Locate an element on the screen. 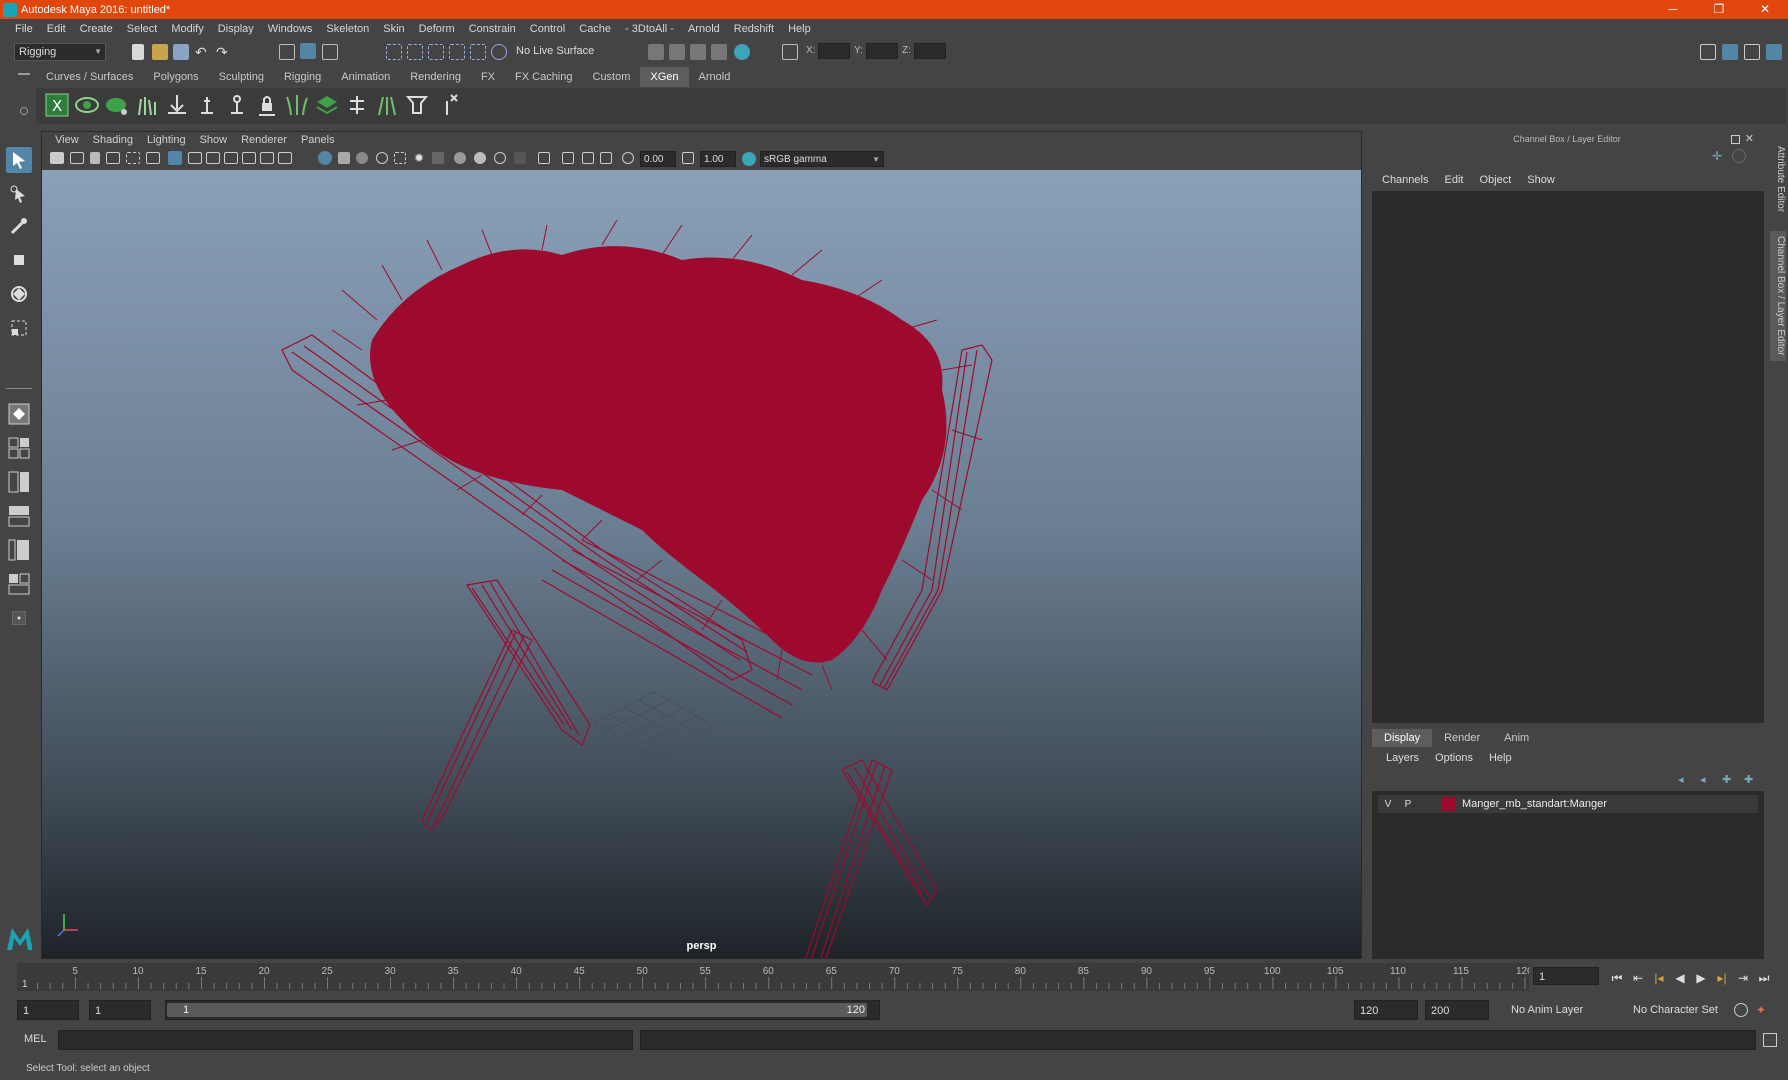 The width and height of the screenshot is (1788, 1080). new-scene-icon is located at coordinates (138, 52).